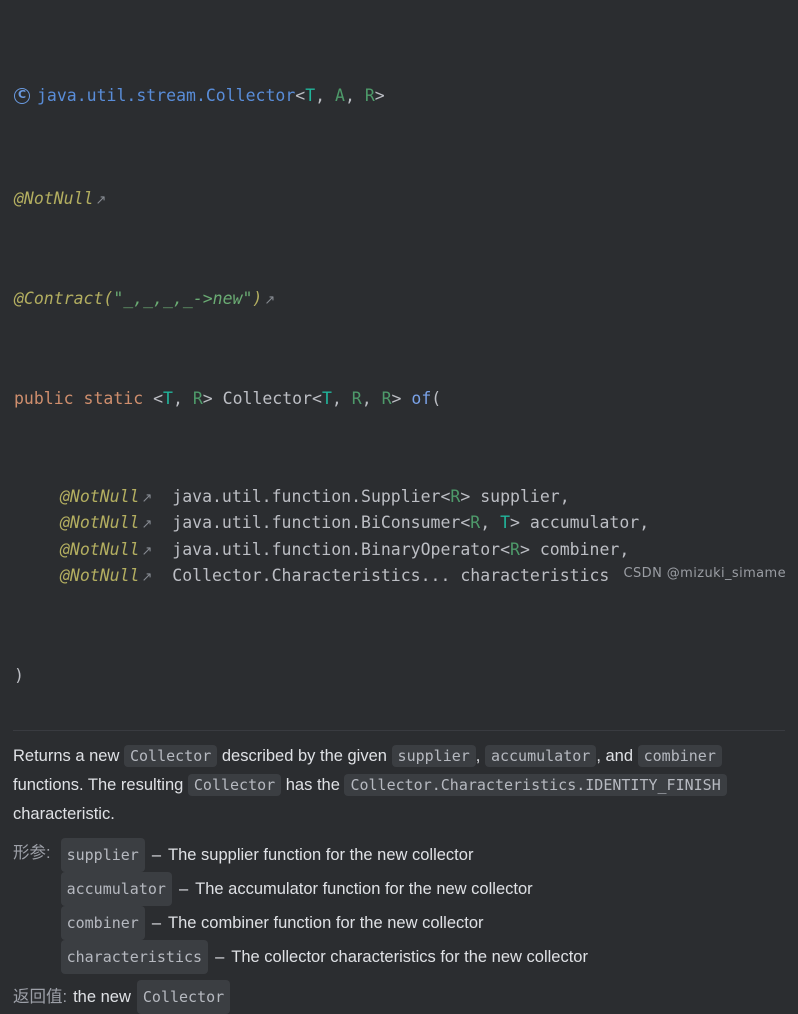  Describe the element at coordinates (116, 889) in the screenshot. I see `parameter-name-chip: accumulator` at that location.